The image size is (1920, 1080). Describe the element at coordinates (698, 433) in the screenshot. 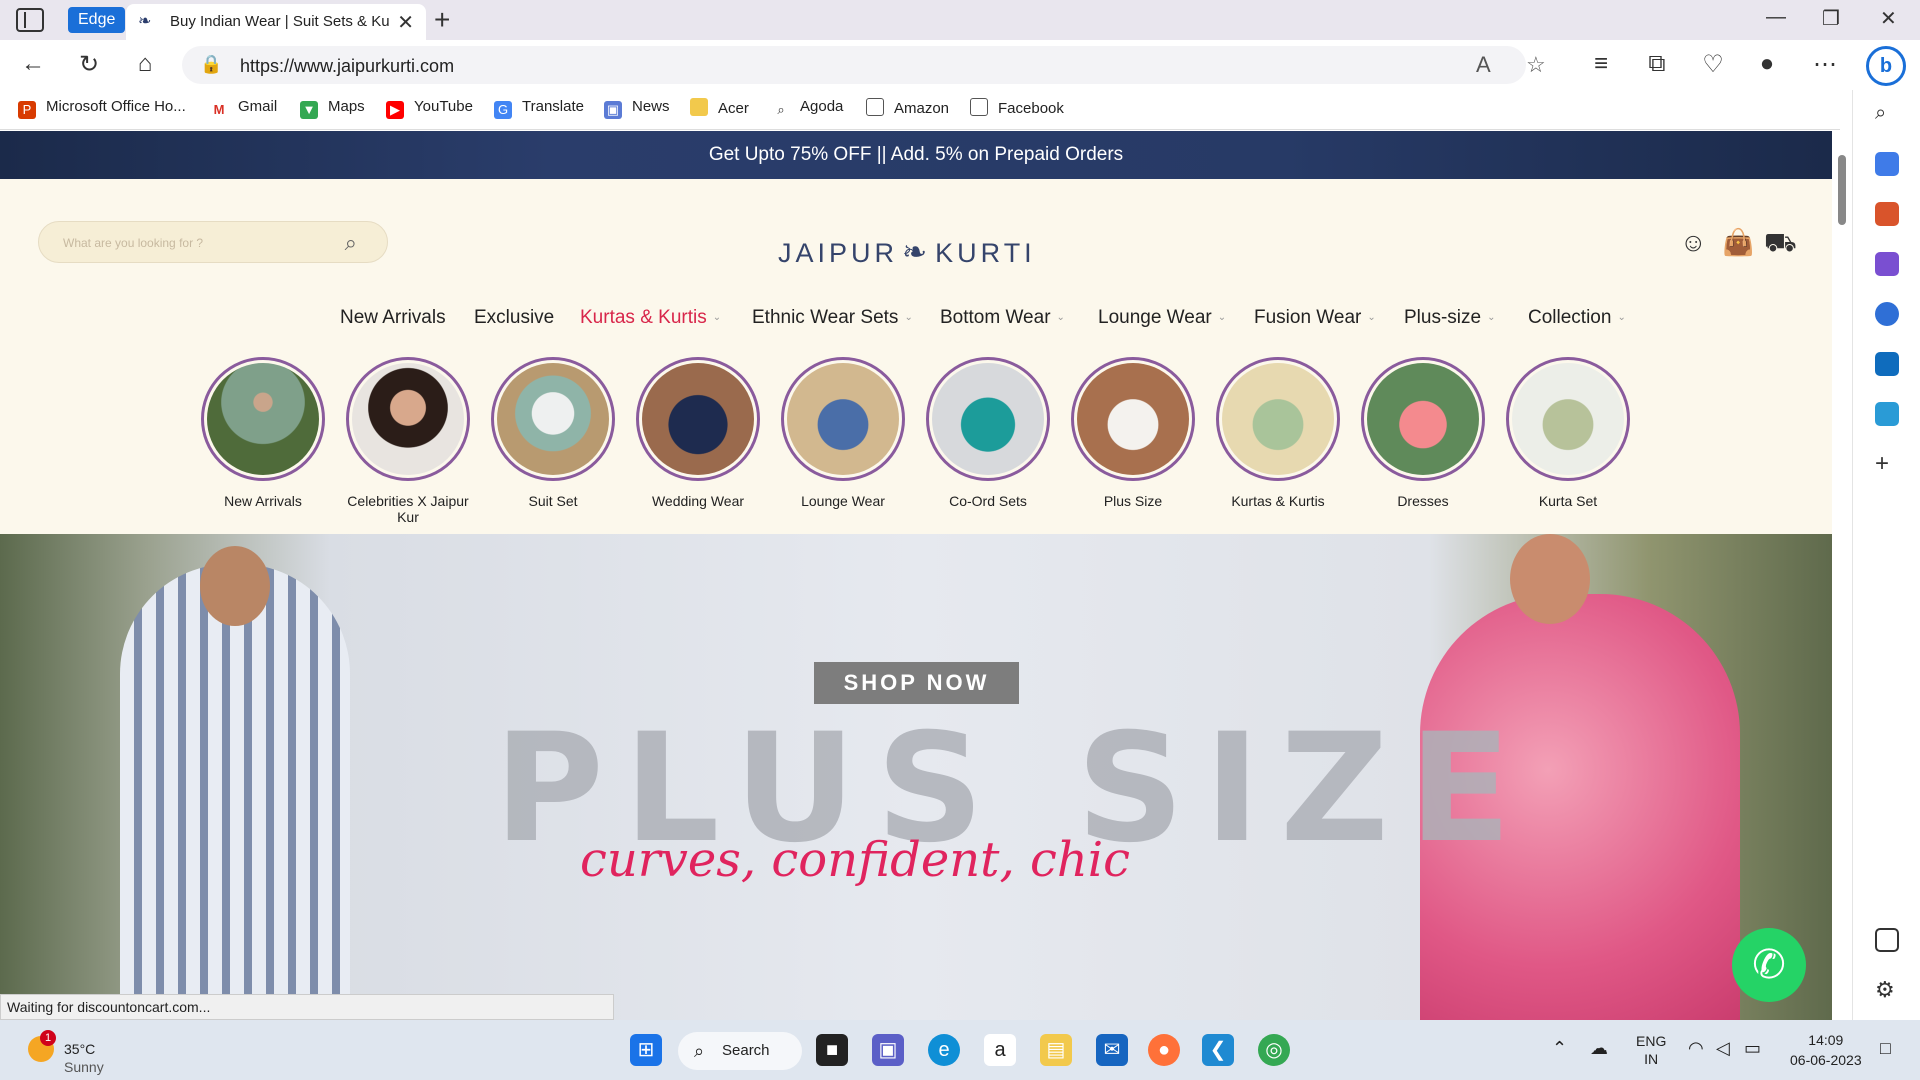

I see `category-wedding-wear: Wedding Wear` at that location.